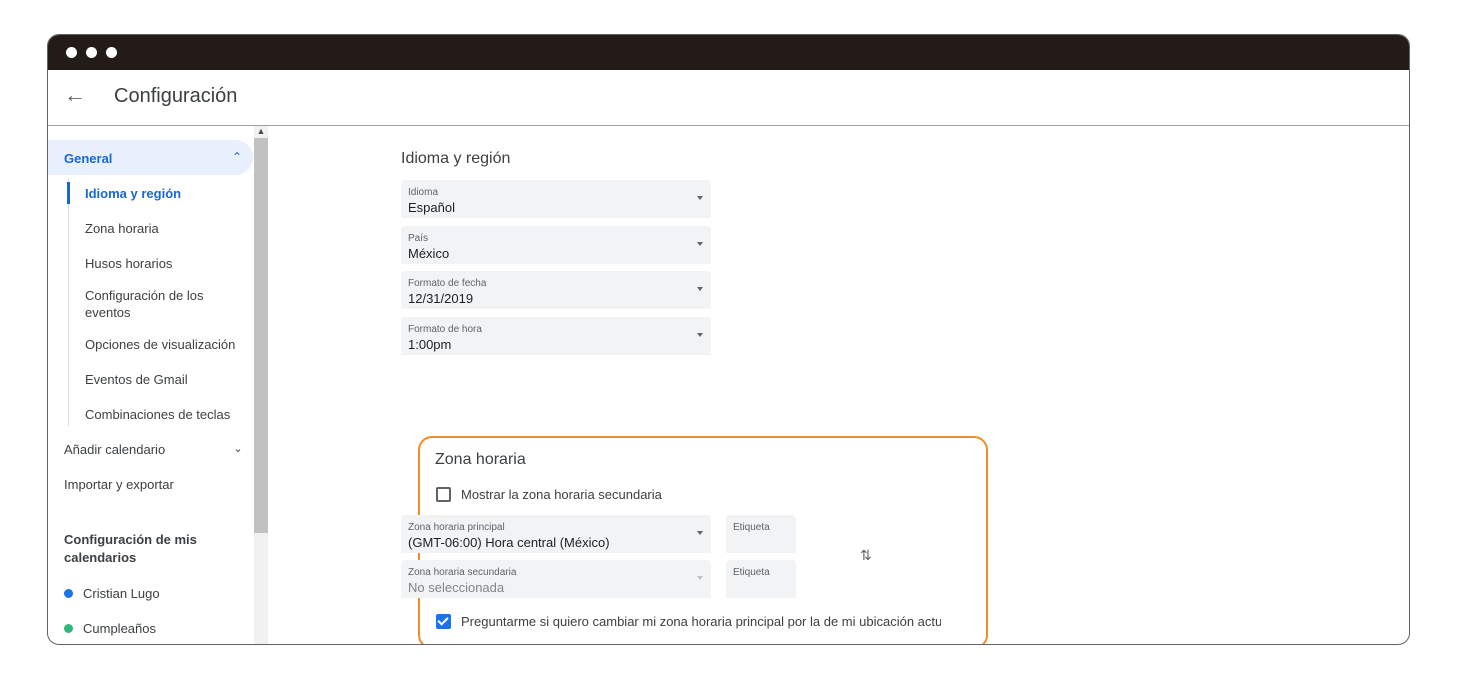 This screenshot has height=675, width=1458. Describe the element at coordinates (237, 157) in the screenshot. I see `chevron-up-icon: ⌃` at that location.